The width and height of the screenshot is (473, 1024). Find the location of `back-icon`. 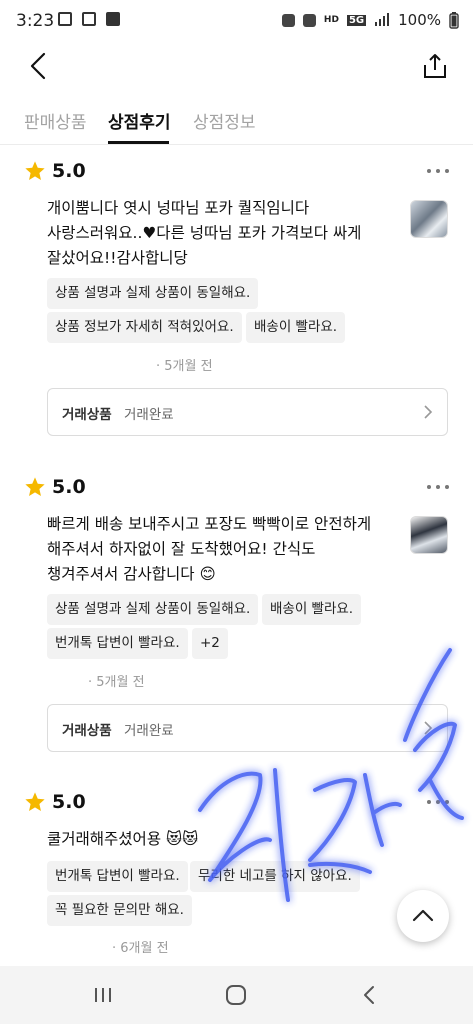

back-icon is located at coordinates (369, 995).